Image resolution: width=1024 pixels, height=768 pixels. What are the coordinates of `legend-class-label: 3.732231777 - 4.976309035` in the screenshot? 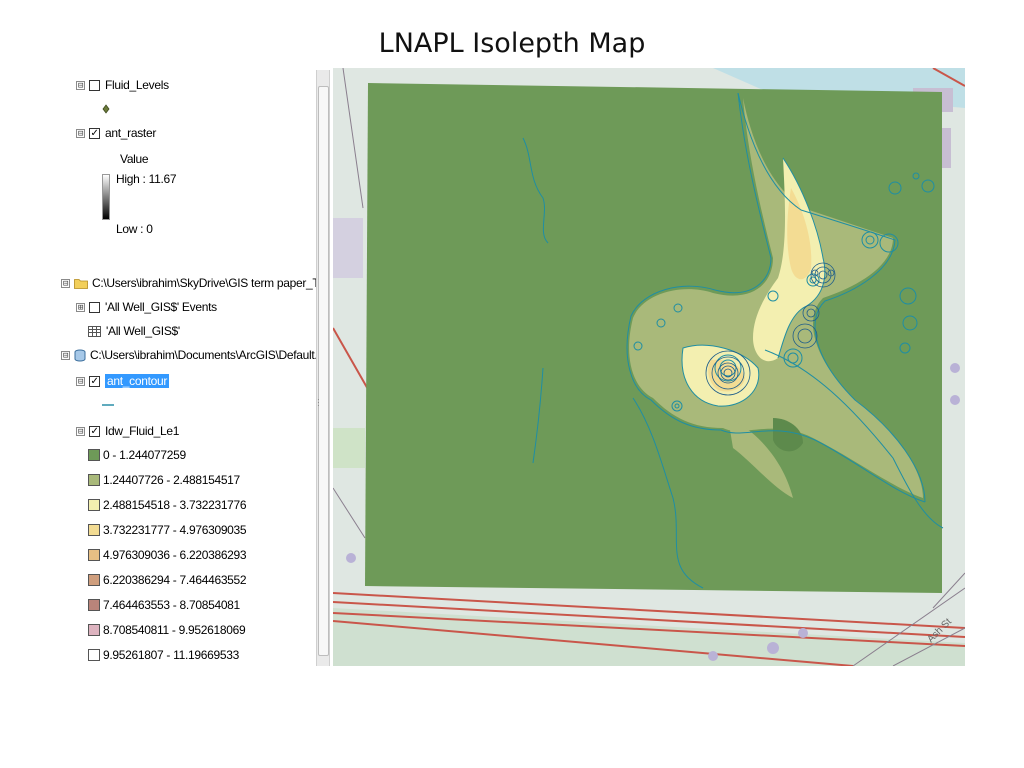 It's located at (175, 530).